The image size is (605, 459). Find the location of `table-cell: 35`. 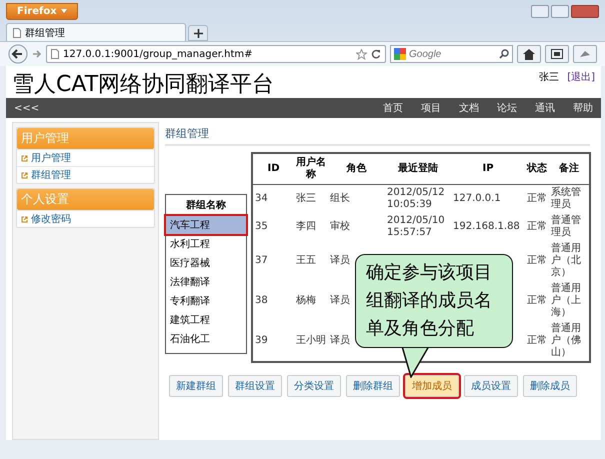

table-cell: 35 is located at coordinates (261, 226).